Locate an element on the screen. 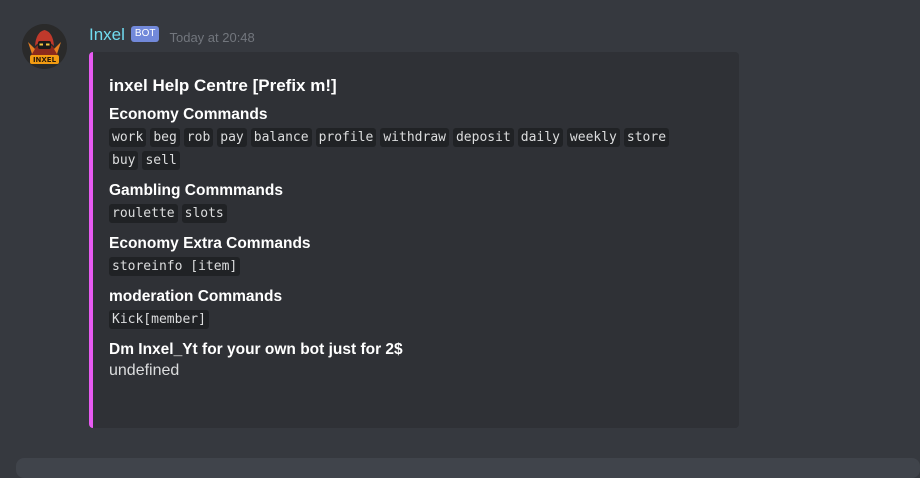 The image size is (920, 478). hooded-character-avatar-icon: INXEL is located at coordinates (44, 46).